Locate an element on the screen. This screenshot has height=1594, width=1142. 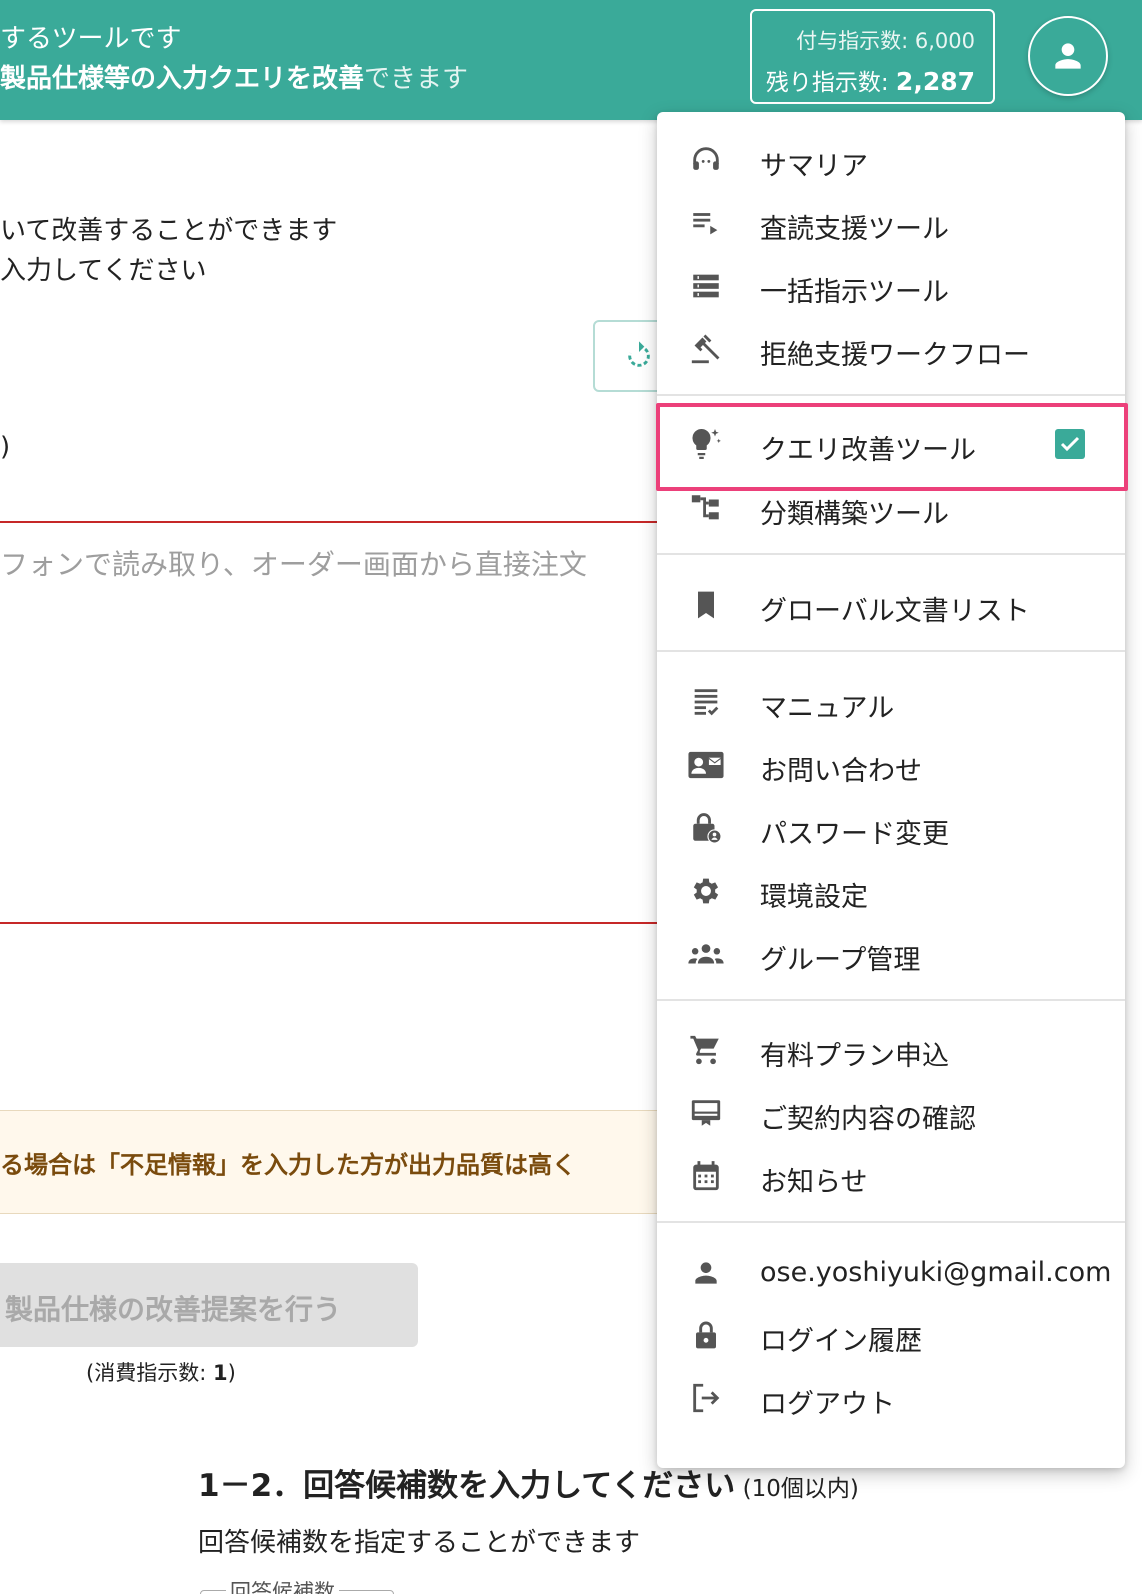
menu-label: お知らせ is located at coordinates (814, 1182).